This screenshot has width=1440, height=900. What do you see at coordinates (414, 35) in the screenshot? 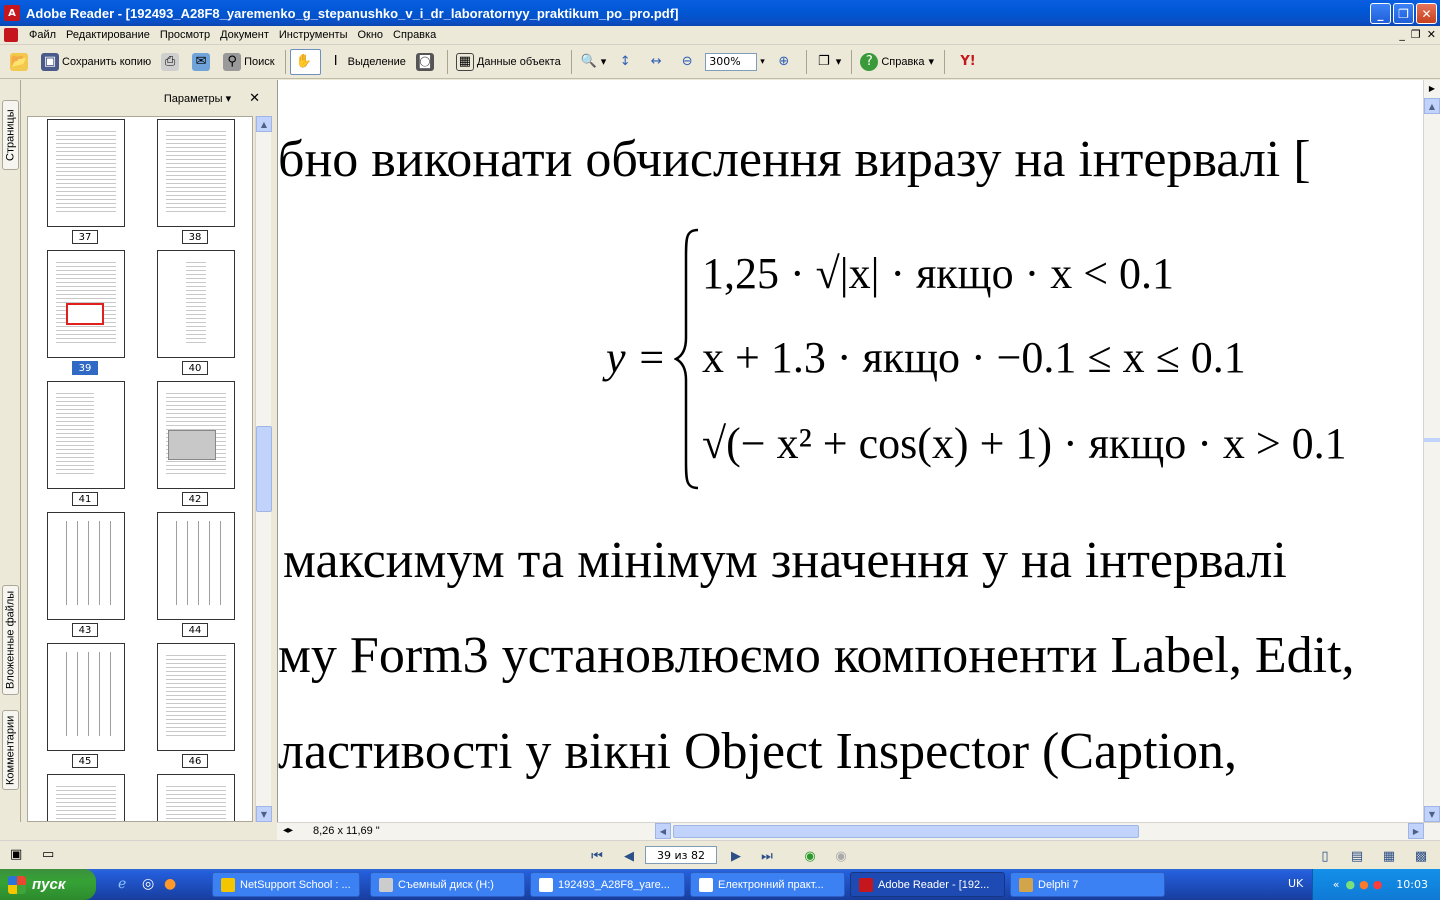
I see `menu-help: Справка` at bounding box center [414, 35].